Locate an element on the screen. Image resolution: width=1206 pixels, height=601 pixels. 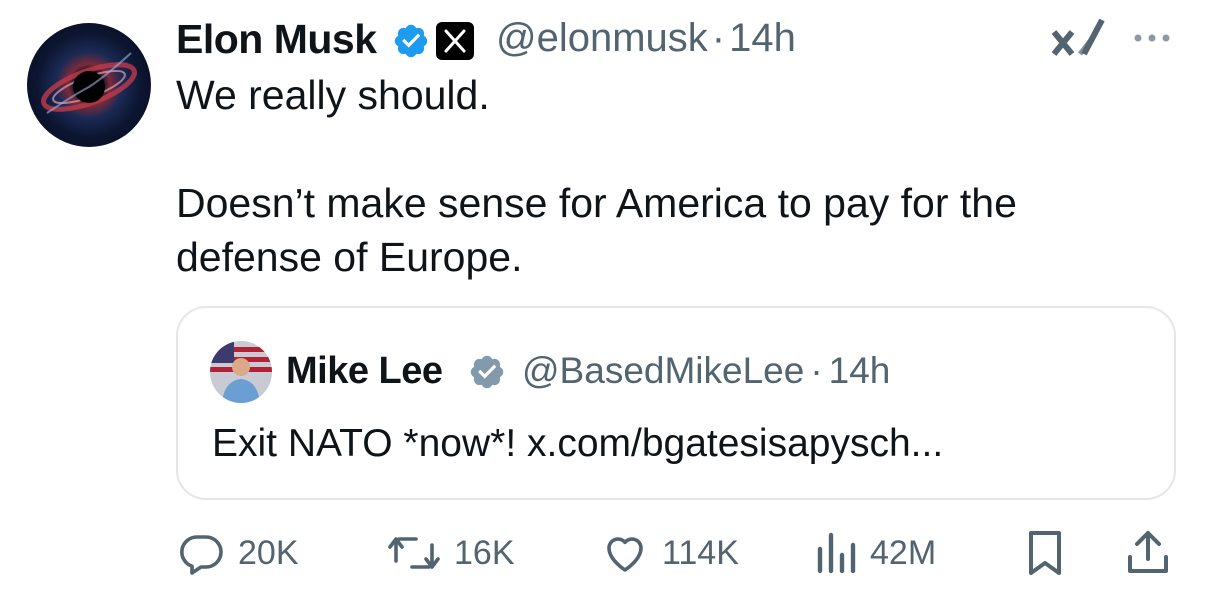
repost-icon is located at coordinates (414, 553).